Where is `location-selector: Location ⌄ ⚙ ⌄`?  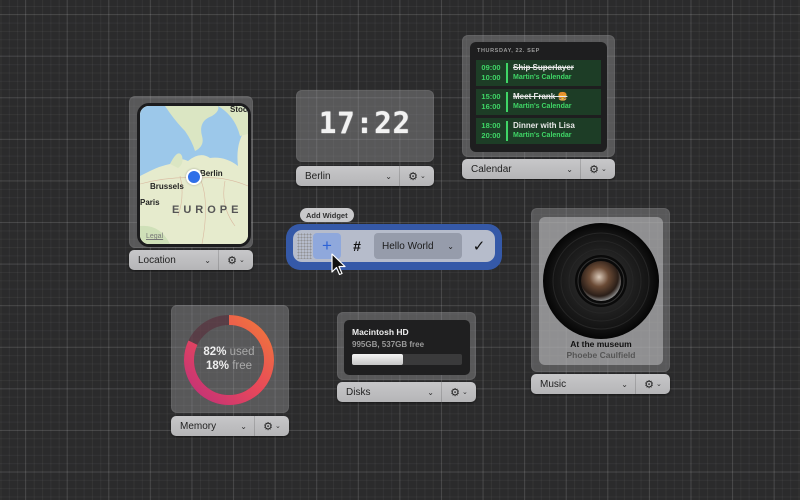 location-selector: Location ⌄ ⚙ ⌄ is located at coordinates (191, 260).